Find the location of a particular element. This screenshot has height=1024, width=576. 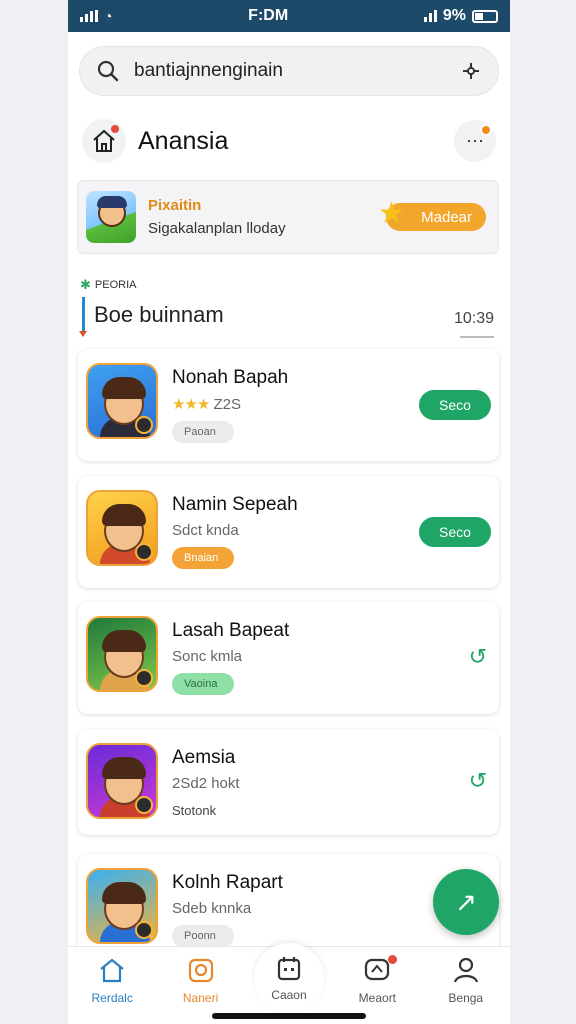

camera-icon is located at coordinates (200, 970).